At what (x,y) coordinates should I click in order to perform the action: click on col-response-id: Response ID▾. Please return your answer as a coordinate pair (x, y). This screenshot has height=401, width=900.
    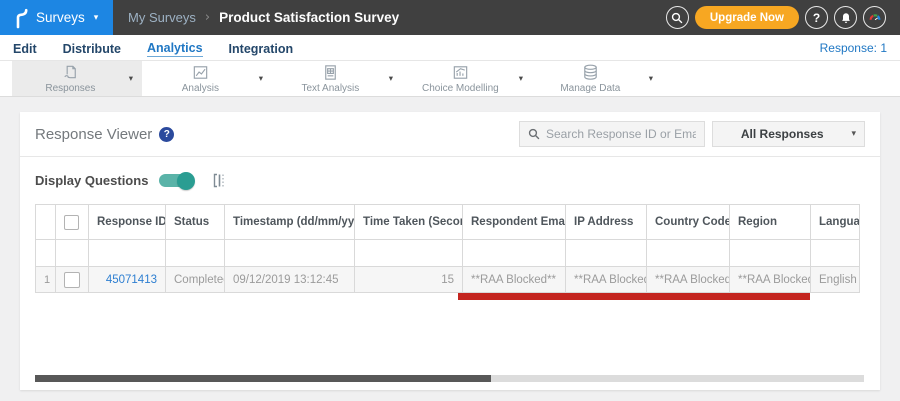
    Looking at the image, I should click on (127, 222).